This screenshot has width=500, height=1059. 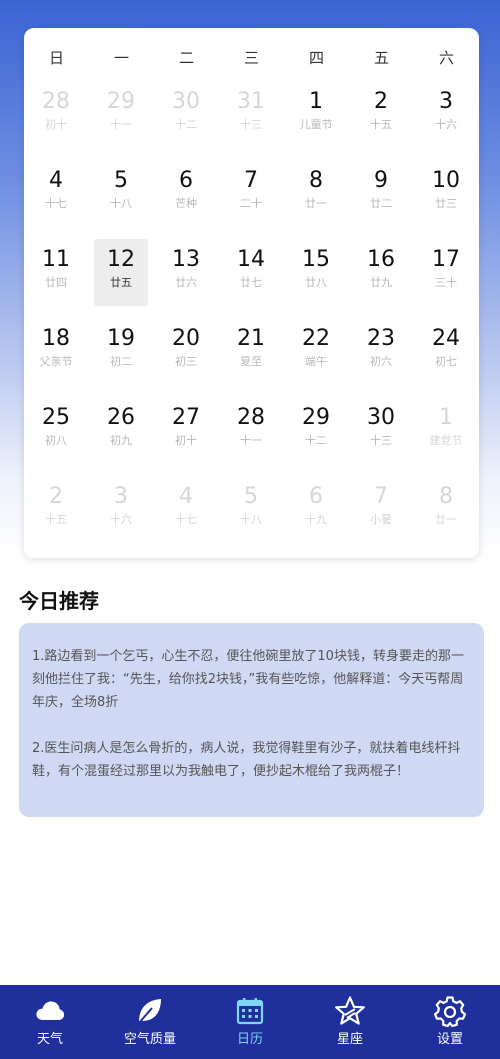 What do you see at coordinates (186, 417) in the screenshot?
I see `day-number: 27` at bounding box center [186, 417].